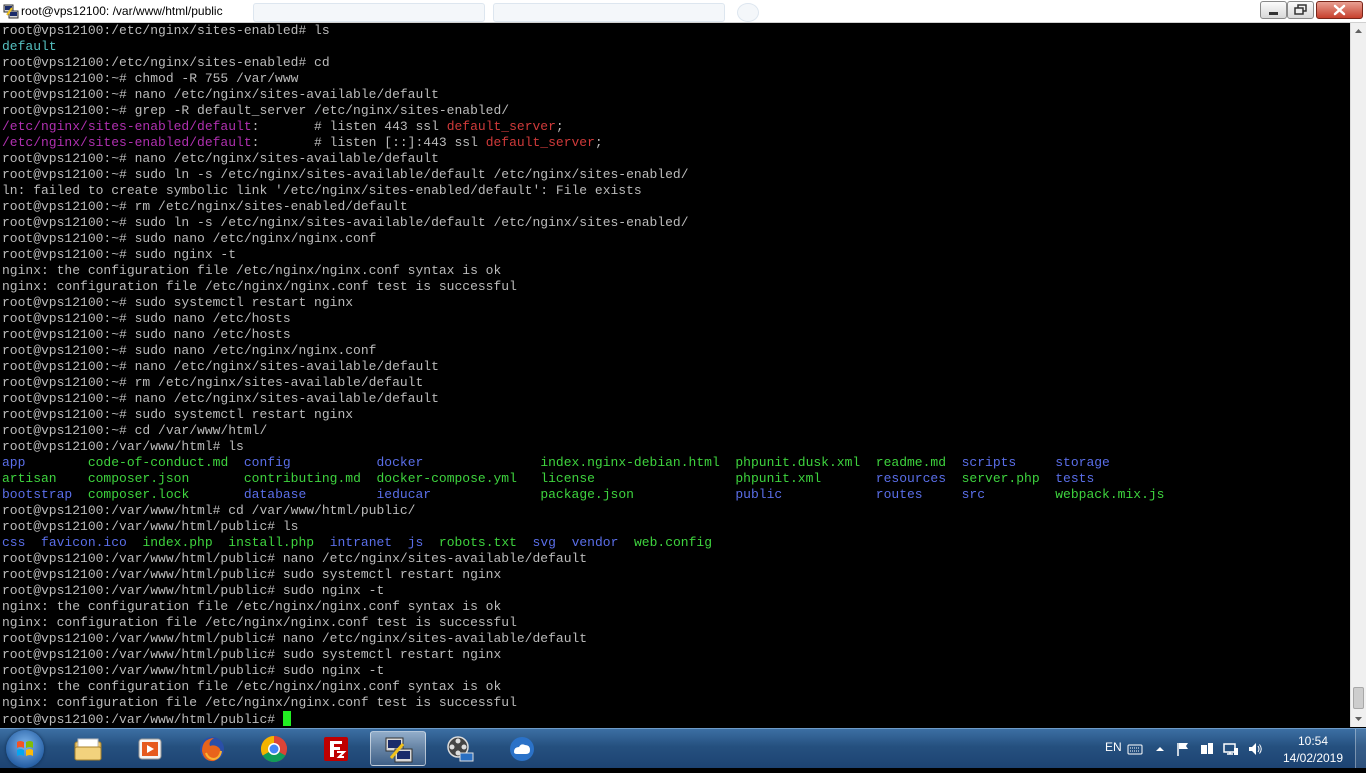 The height and width of the screenshot is (773, 1366). What do you see at coordinates (458, 494) in the screenshot?
I see `terminal-text-segment: ieducar` at bounding box center [458, 494].